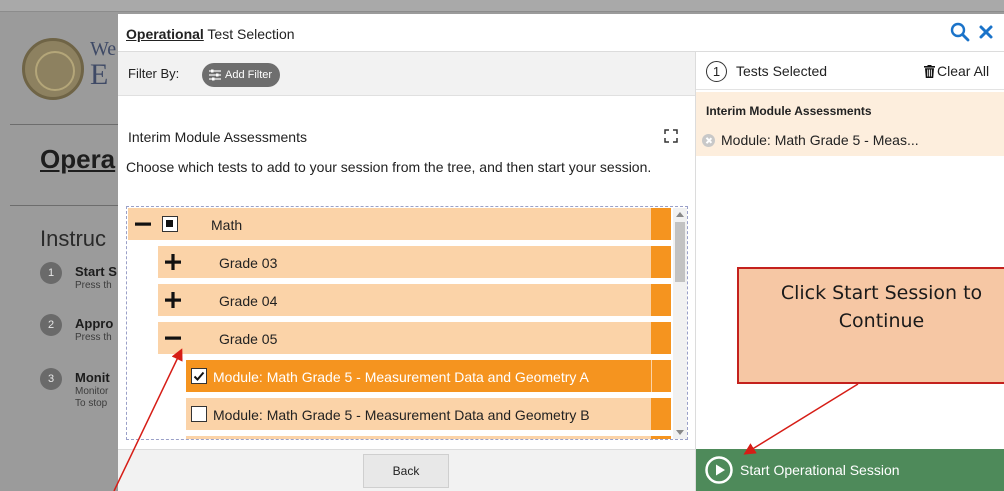  I want to click on step-title: Appro, so click(94, 323).